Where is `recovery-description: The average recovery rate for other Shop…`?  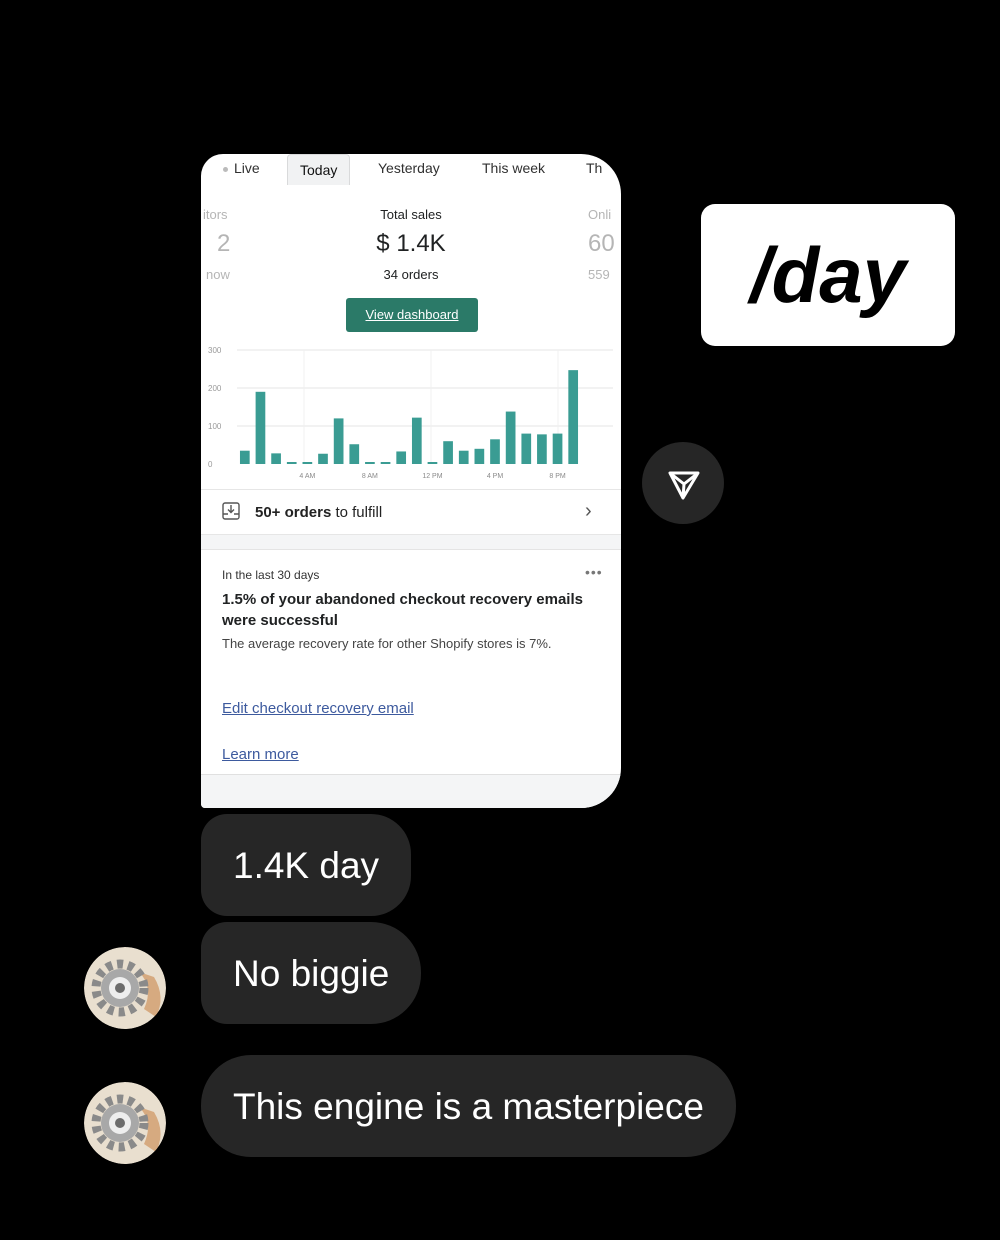 recovery-description: The average recovery rate for other Shop… is located at coordinates (387, 643).